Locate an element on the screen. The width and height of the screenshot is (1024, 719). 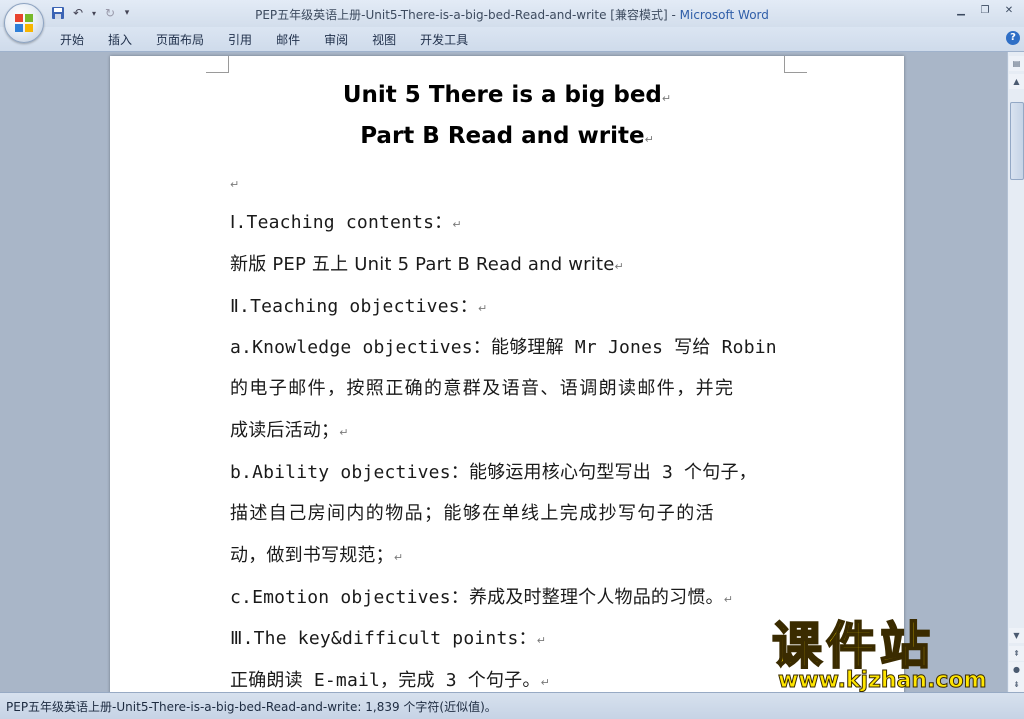
doc-line-text: c.Emotion objectives：养成及时整理个人物品的习惯。 is located at coordinates (477, 597).